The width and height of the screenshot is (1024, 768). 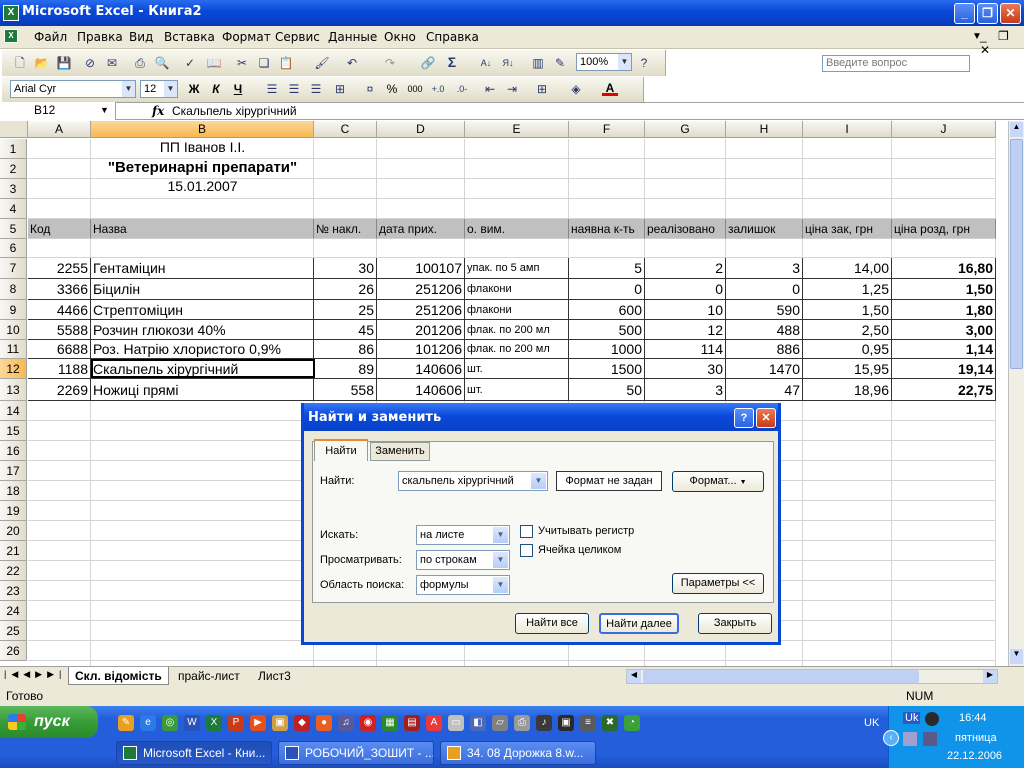 What do you see at coordinates (508, 63) in the screenshot?
I see `sort-descending-icon: Я↓` at bounding box center [508, 63].